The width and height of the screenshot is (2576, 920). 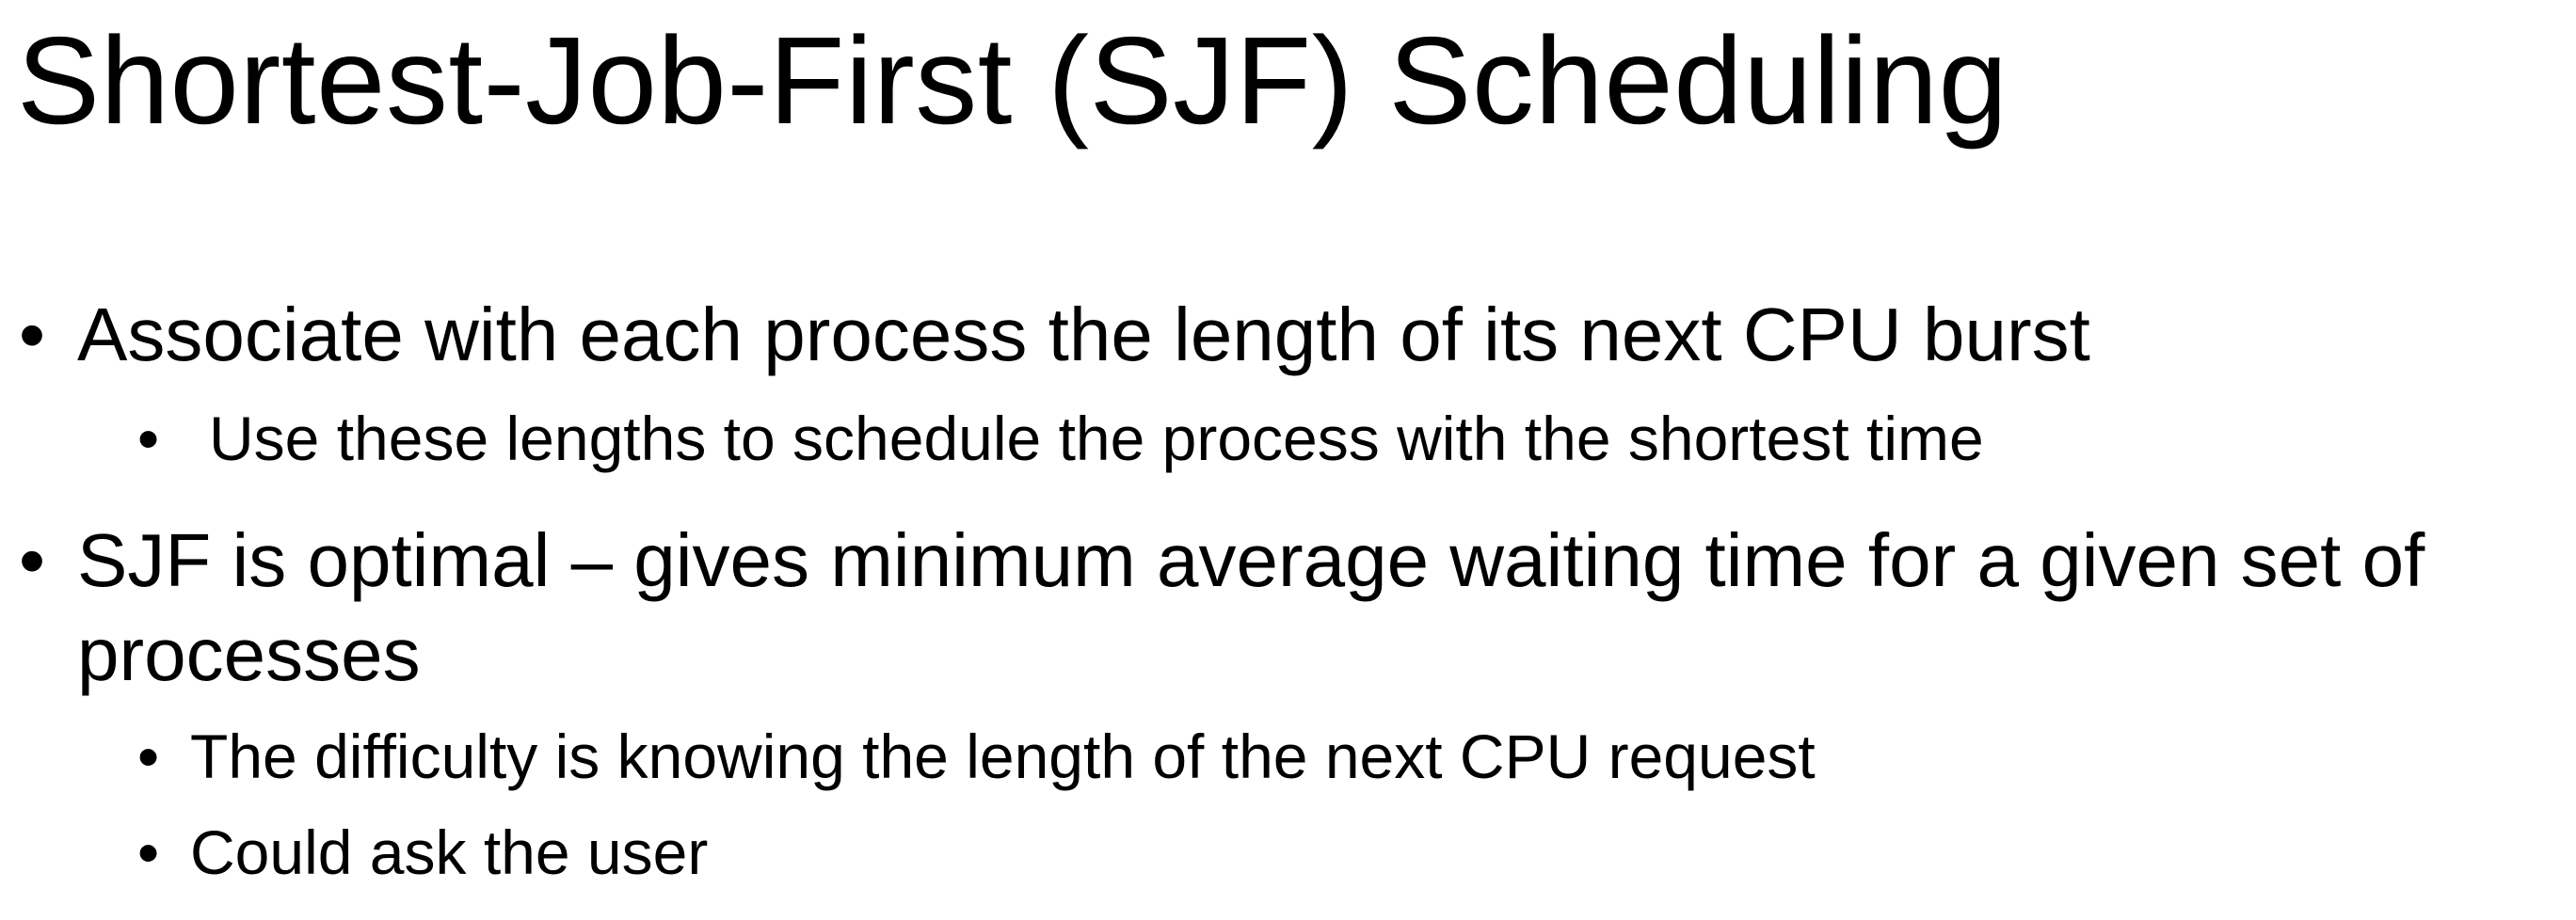 I want to click on bullet-2-continuation: processes, so click(x=249, y=655).